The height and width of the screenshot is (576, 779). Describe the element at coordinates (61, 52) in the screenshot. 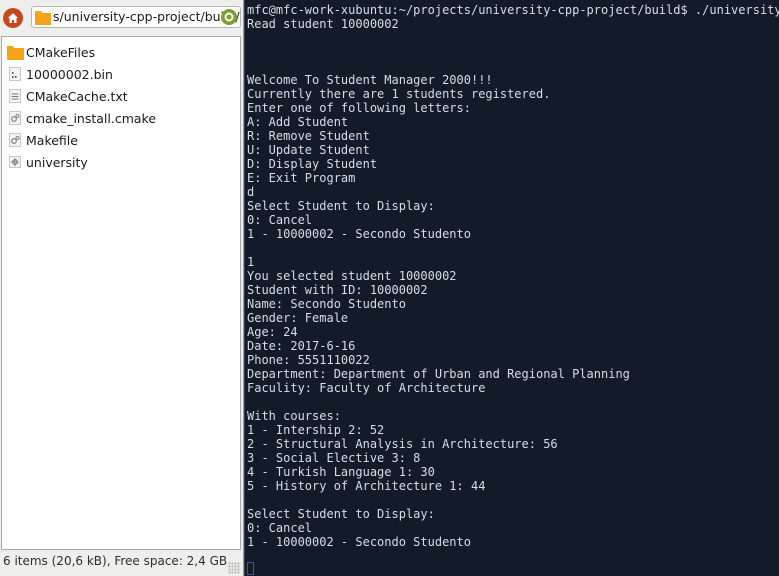

I see `file-name: CMakeFiles` at that location.